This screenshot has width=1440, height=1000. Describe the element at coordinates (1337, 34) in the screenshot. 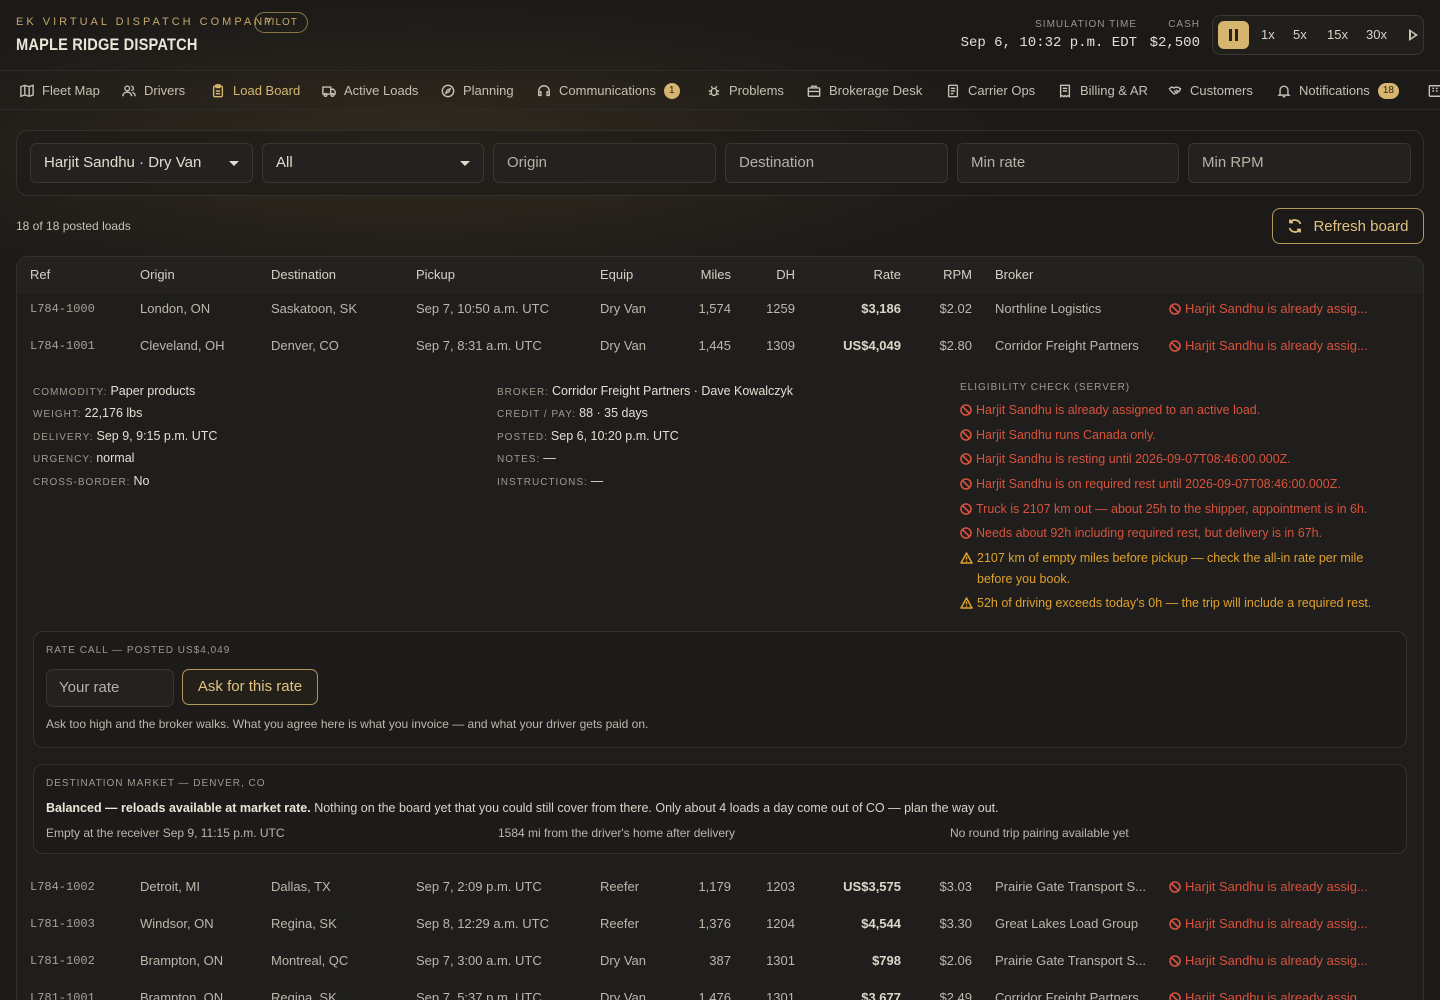

I see `speed-15x-button: 15x` at that location.